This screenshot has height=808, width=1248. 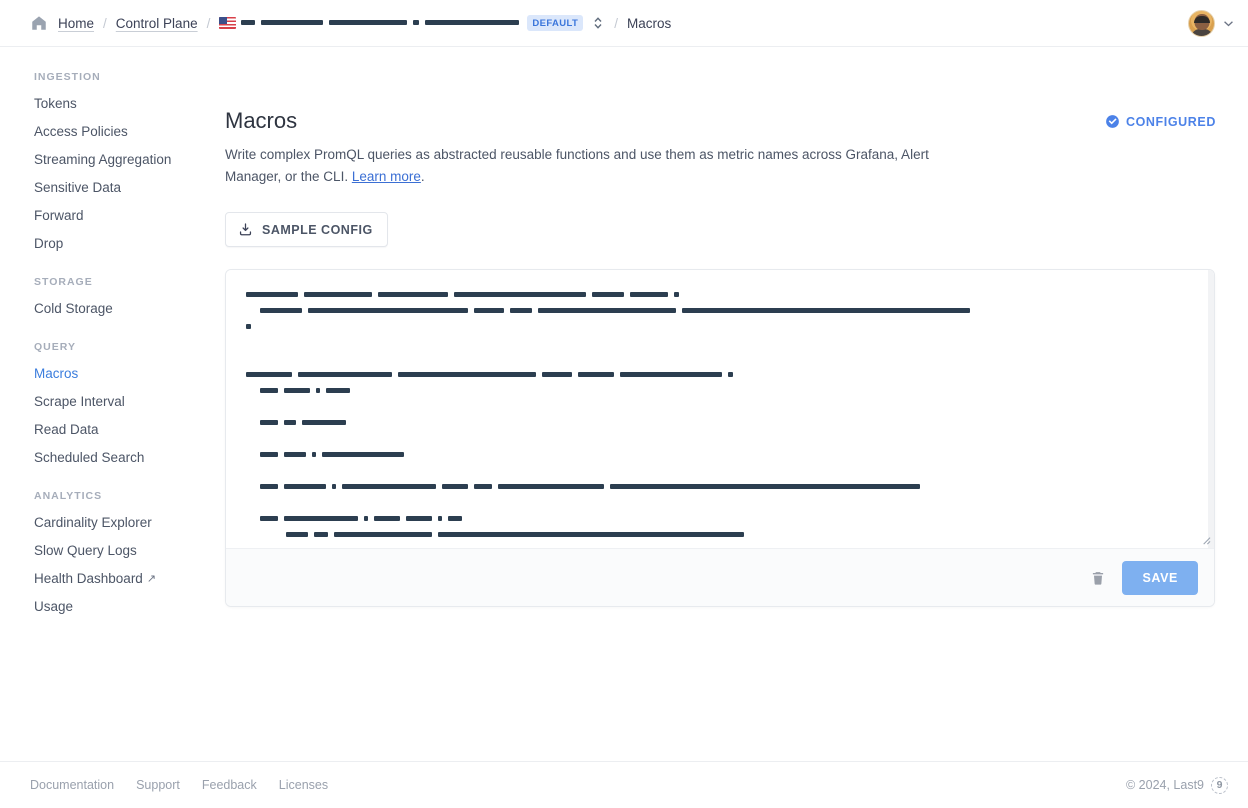 I want to click on sidebar-item-label: Read Data, so click(x=66, y=429).